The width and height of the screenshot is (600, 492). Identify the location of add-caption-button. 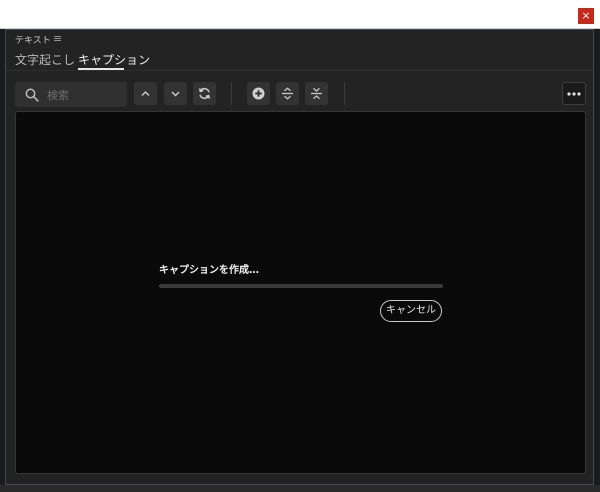
(258, 93).